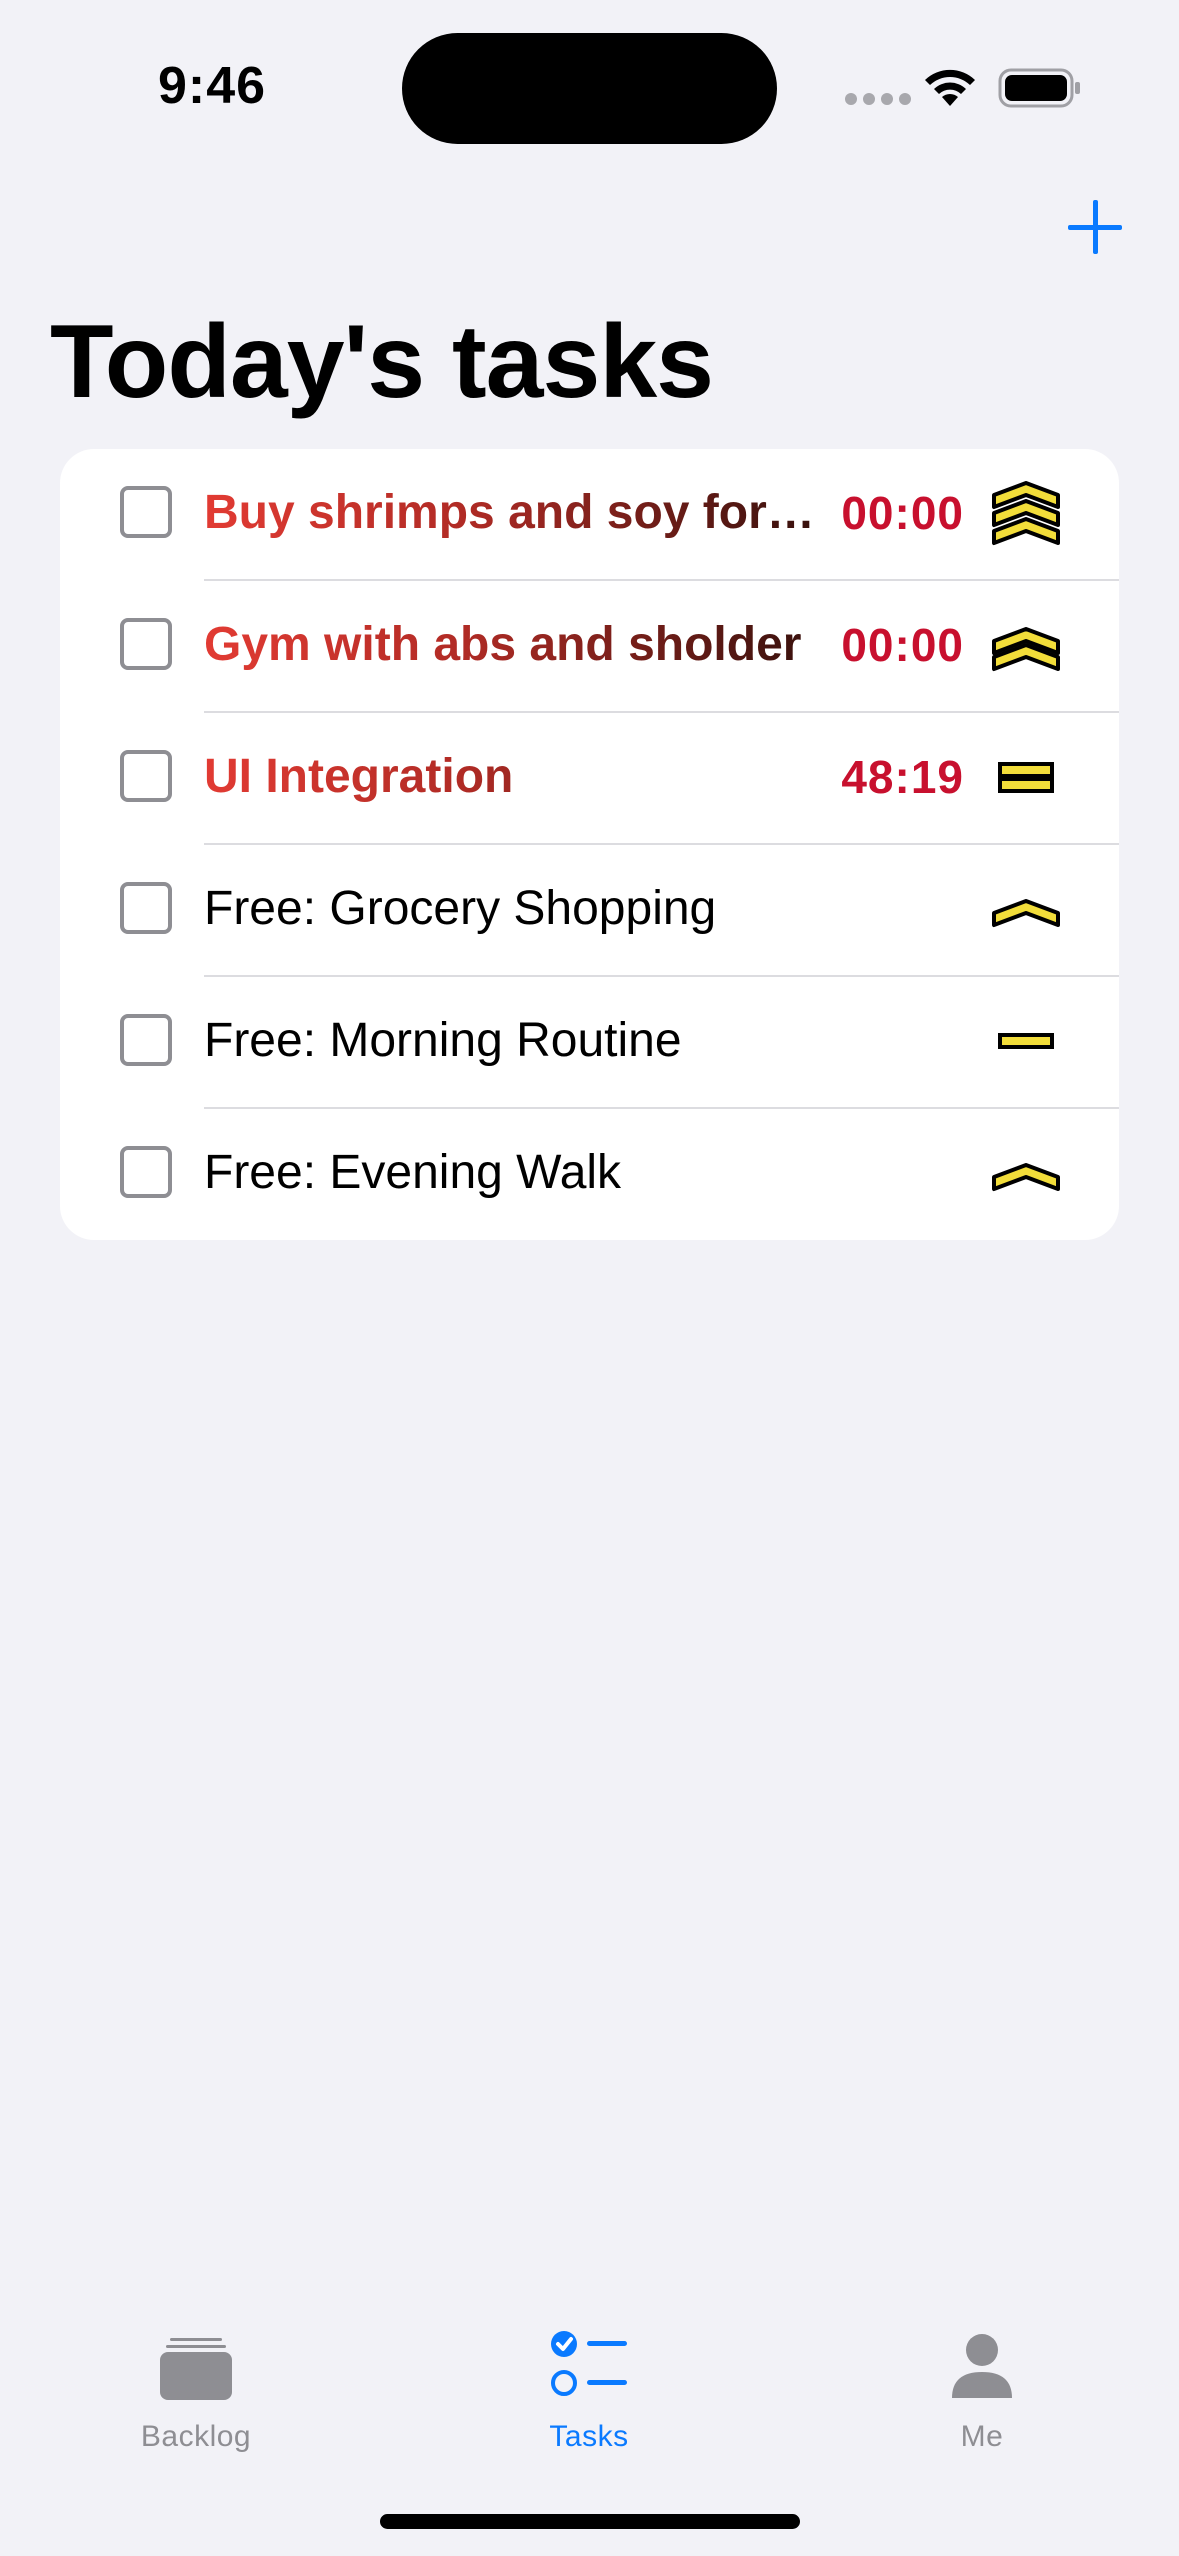 This screenshot has height=2556, width=1179. What do you see at coordinates (982, 2436) in the screenshot?
I see `tab-label: Me` at bounding box center [982, 2436].